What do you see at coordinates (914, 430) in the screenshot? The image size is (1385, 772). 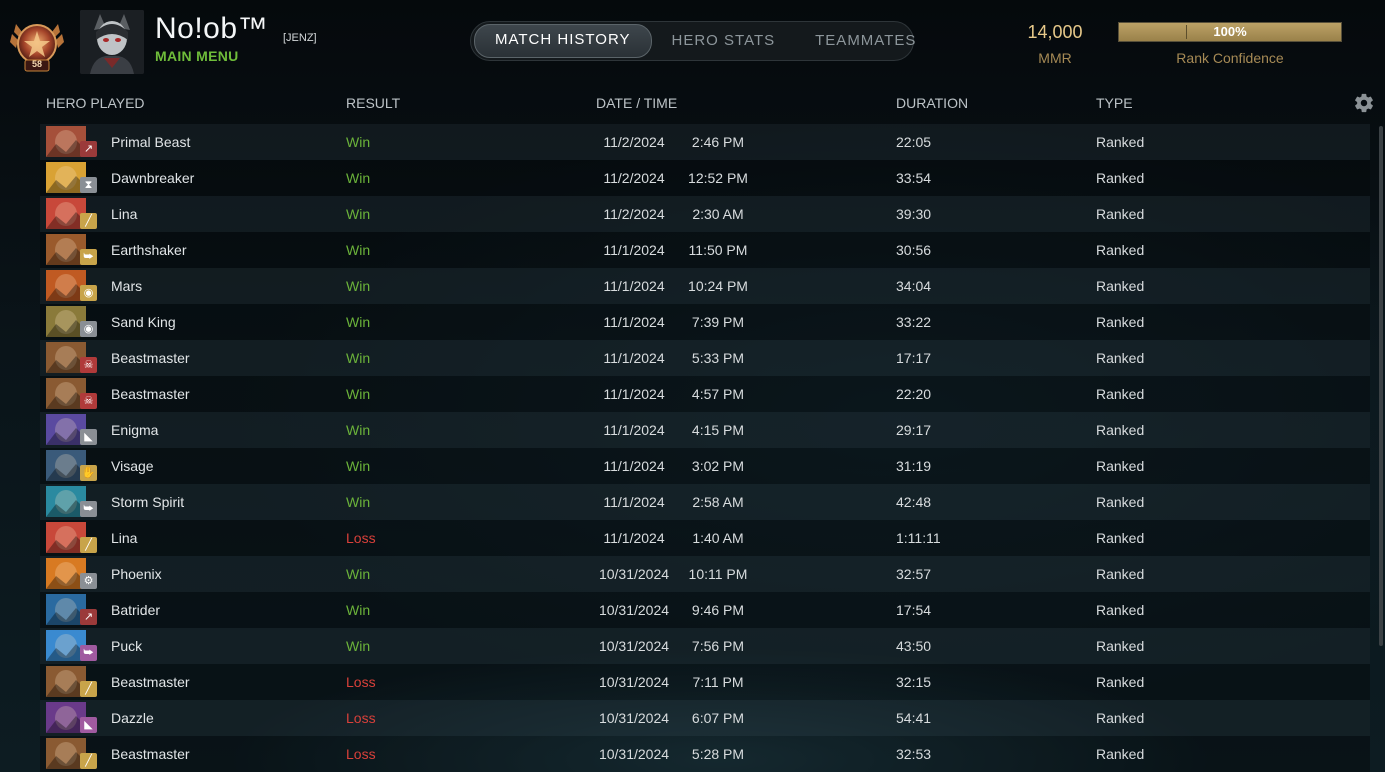 I see `match-duration: 29:17` at bounding box center [914, 430].